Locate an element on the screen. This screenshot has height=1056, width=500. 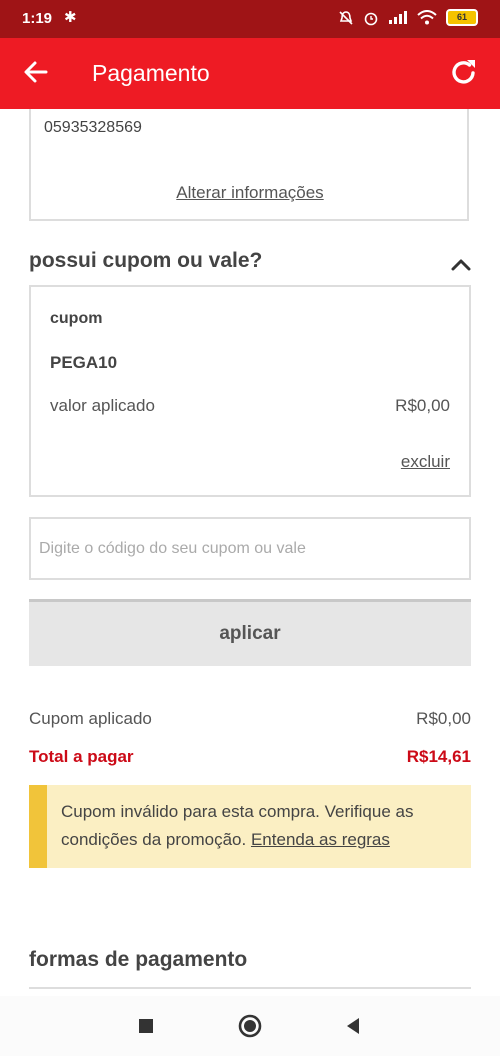
app-bar: Pagamento is located at coordinates (250, 73).